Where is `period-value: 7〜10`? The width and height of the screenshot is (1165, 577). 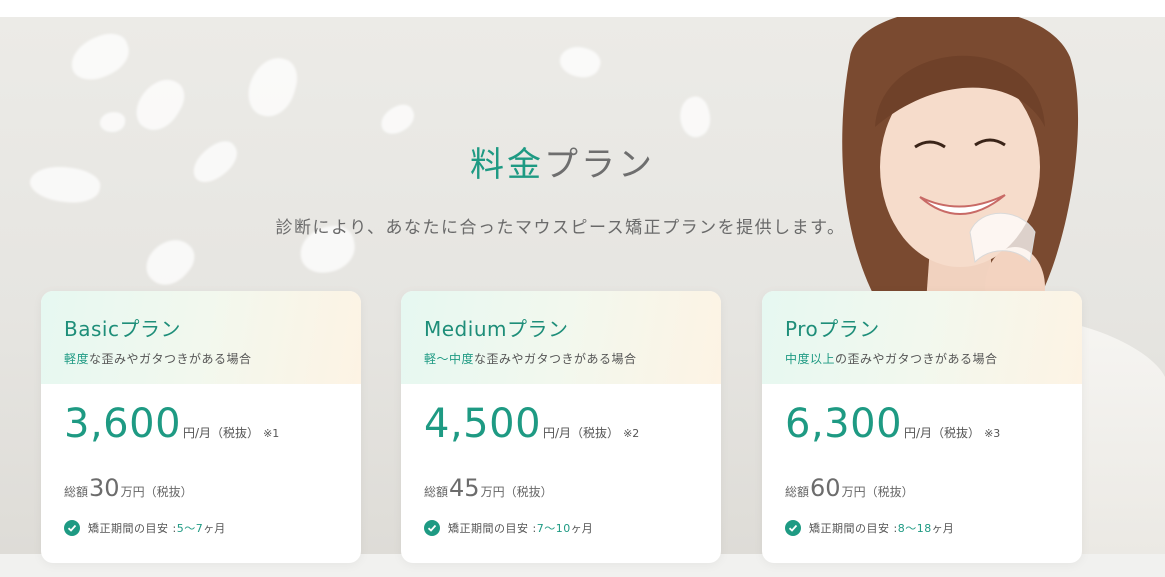 period-value: 7〜10 is located at coordinates (553, 528).